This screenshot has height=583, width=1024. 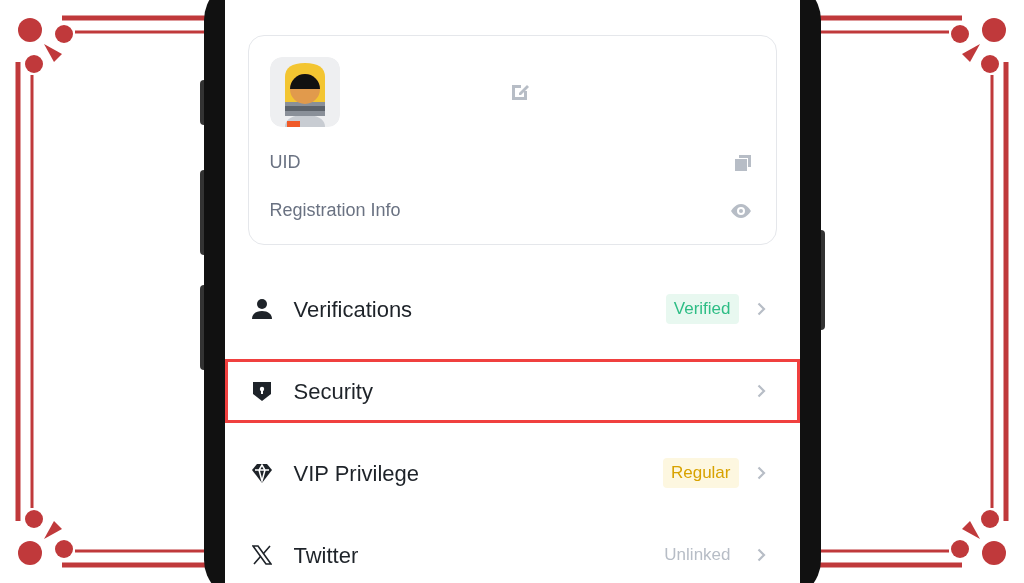 I want to click on menu-item: Verifications Verified, so click(x=512, y=309).